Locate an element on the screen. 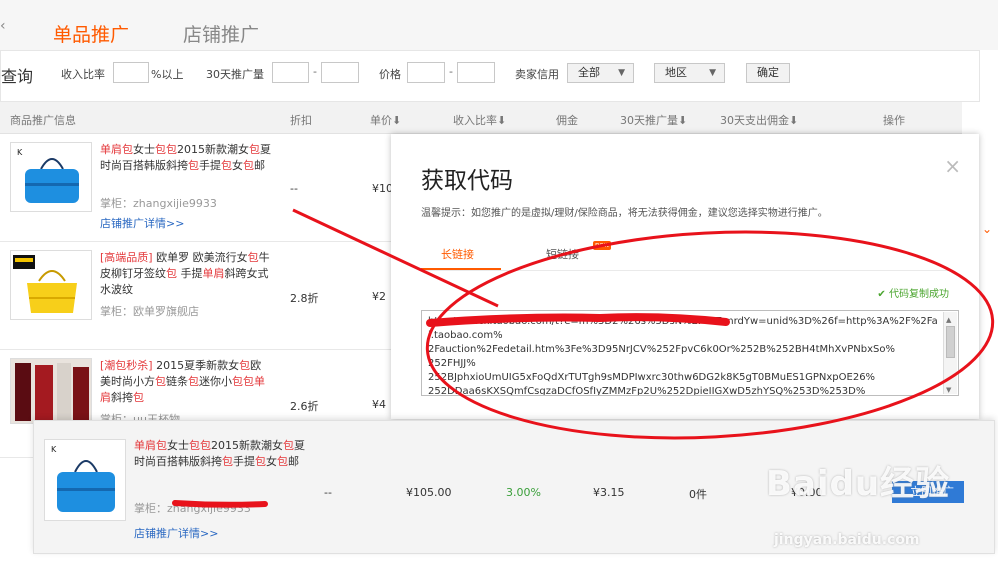  th-promo30: 30天推广量⬇ is located at coordinates (653, 120).